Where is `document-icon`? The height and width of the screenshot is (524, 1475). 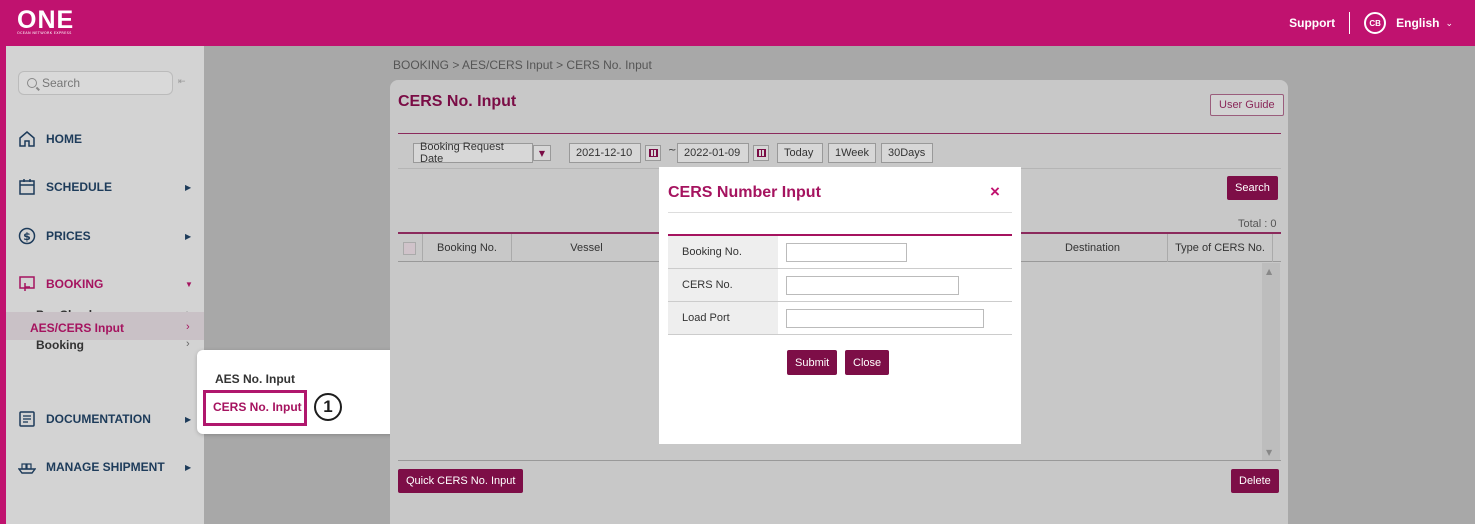
document-icon is located at coordinates (27, 419).